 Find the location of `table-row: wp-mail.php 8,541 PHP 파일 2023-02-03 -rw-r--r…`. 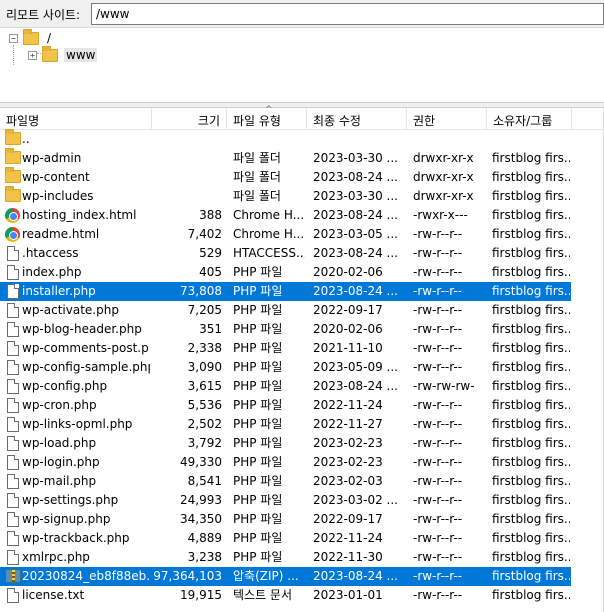

table-row: wp-mail.php 8,541 PHP 파일 2023-02-03 -rw-r--r… is located at coordinates (285, 481).